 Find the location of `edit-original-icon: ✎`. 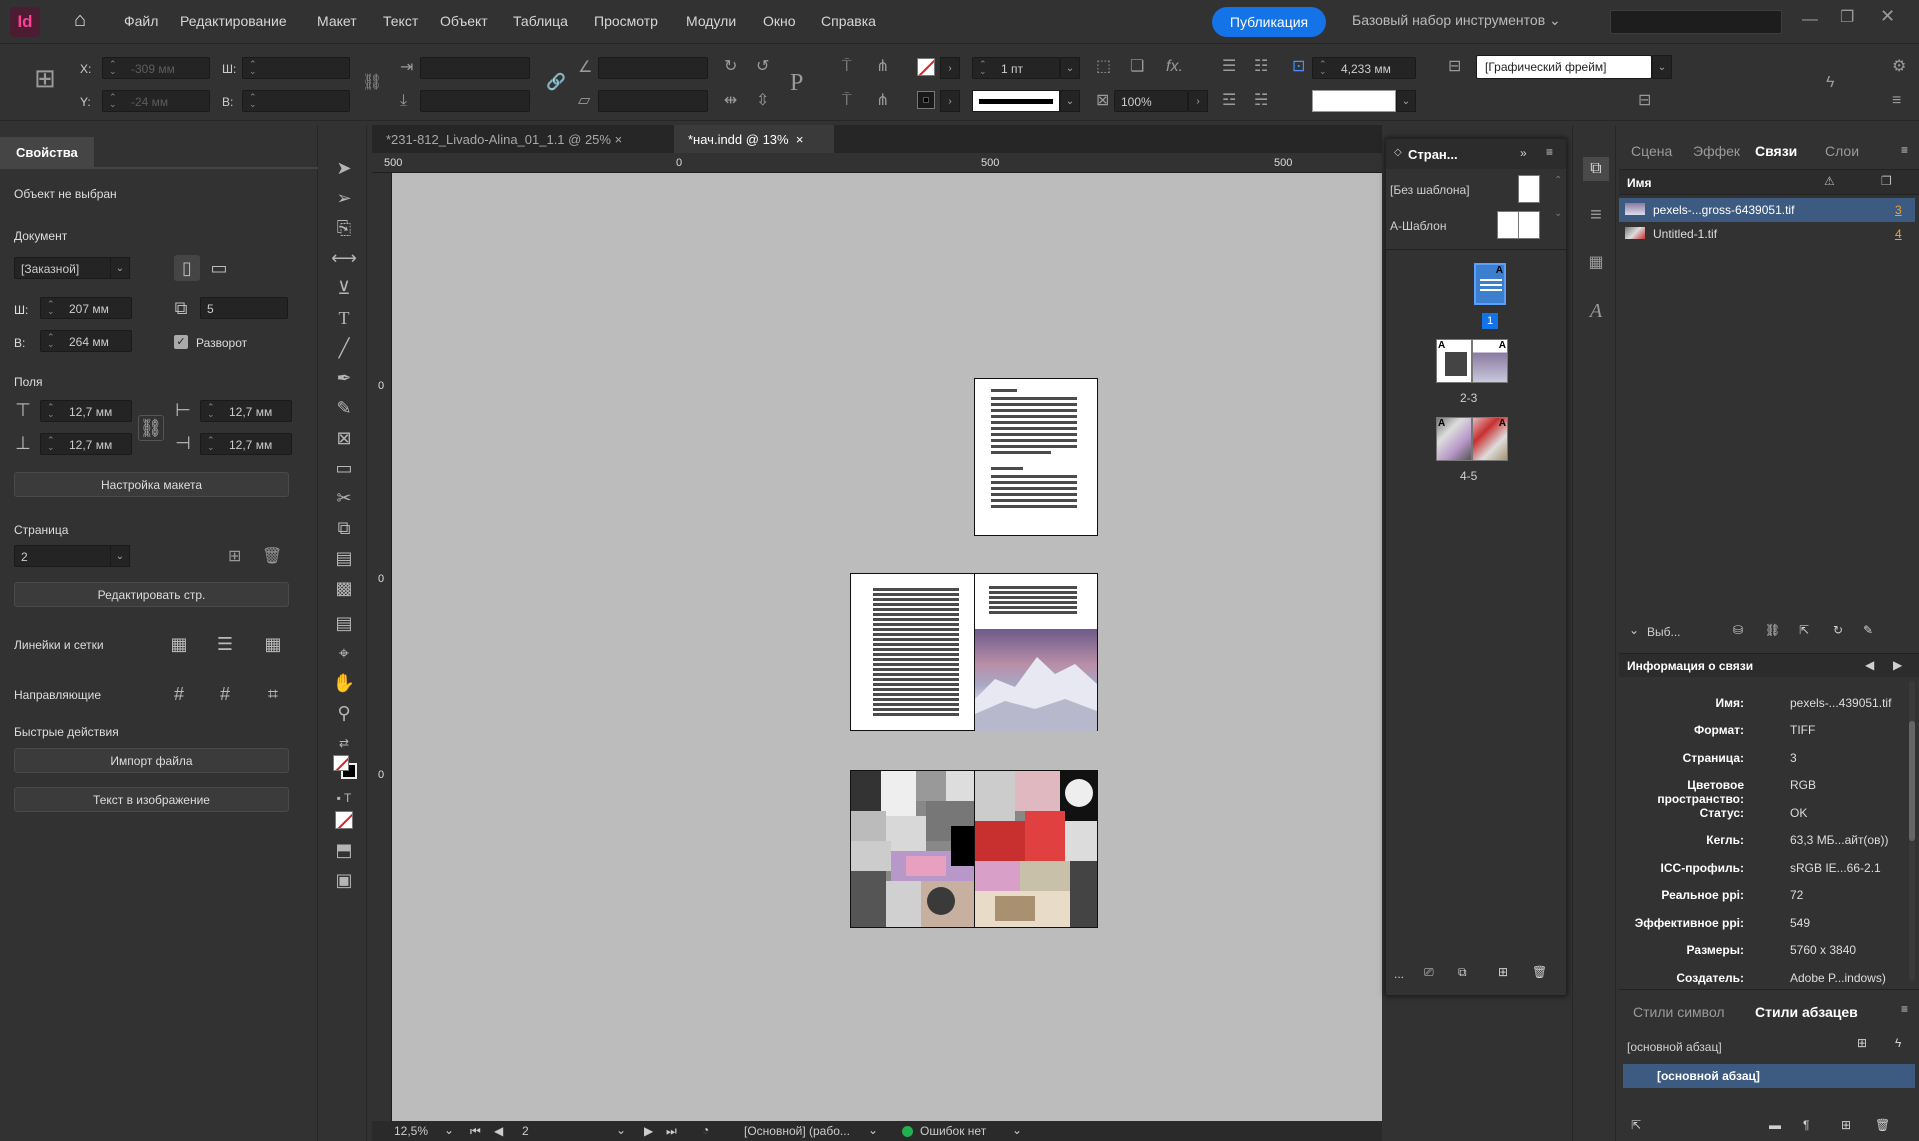

edit-original-icon: ✎ is located at coordinates (1868, 630).